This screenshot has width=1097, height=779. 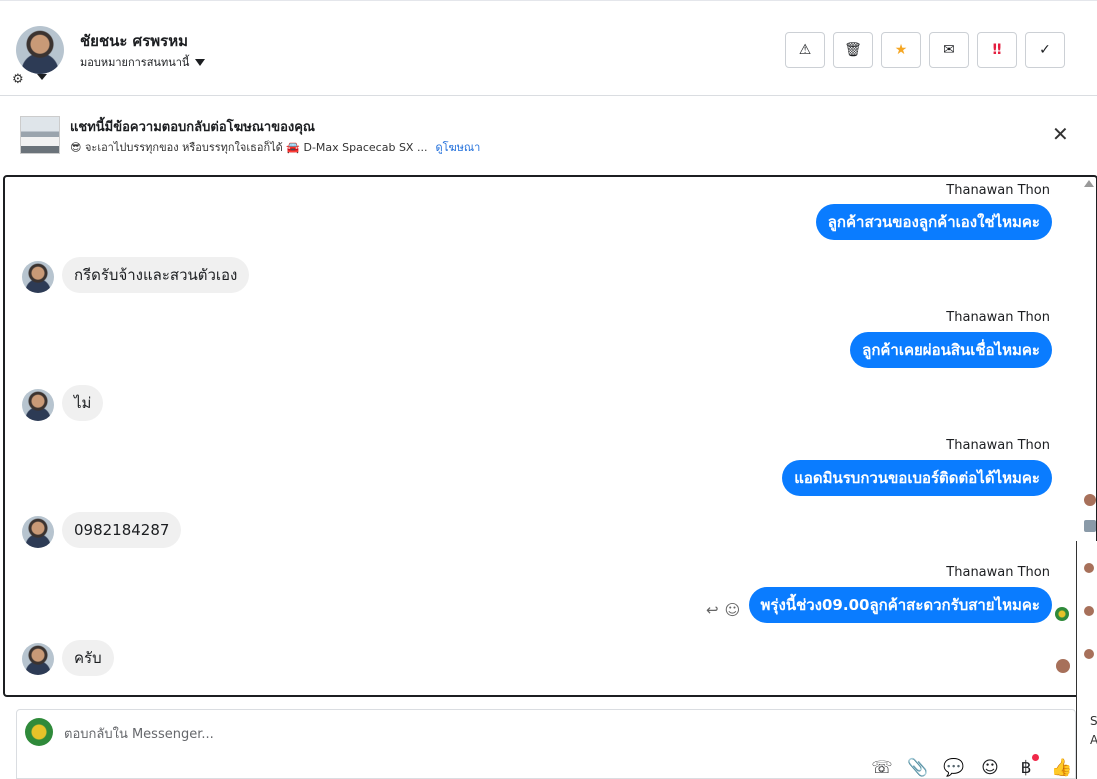 I want to click on message-hover-tools: ↩ ☺, so click(x=723, y=610).